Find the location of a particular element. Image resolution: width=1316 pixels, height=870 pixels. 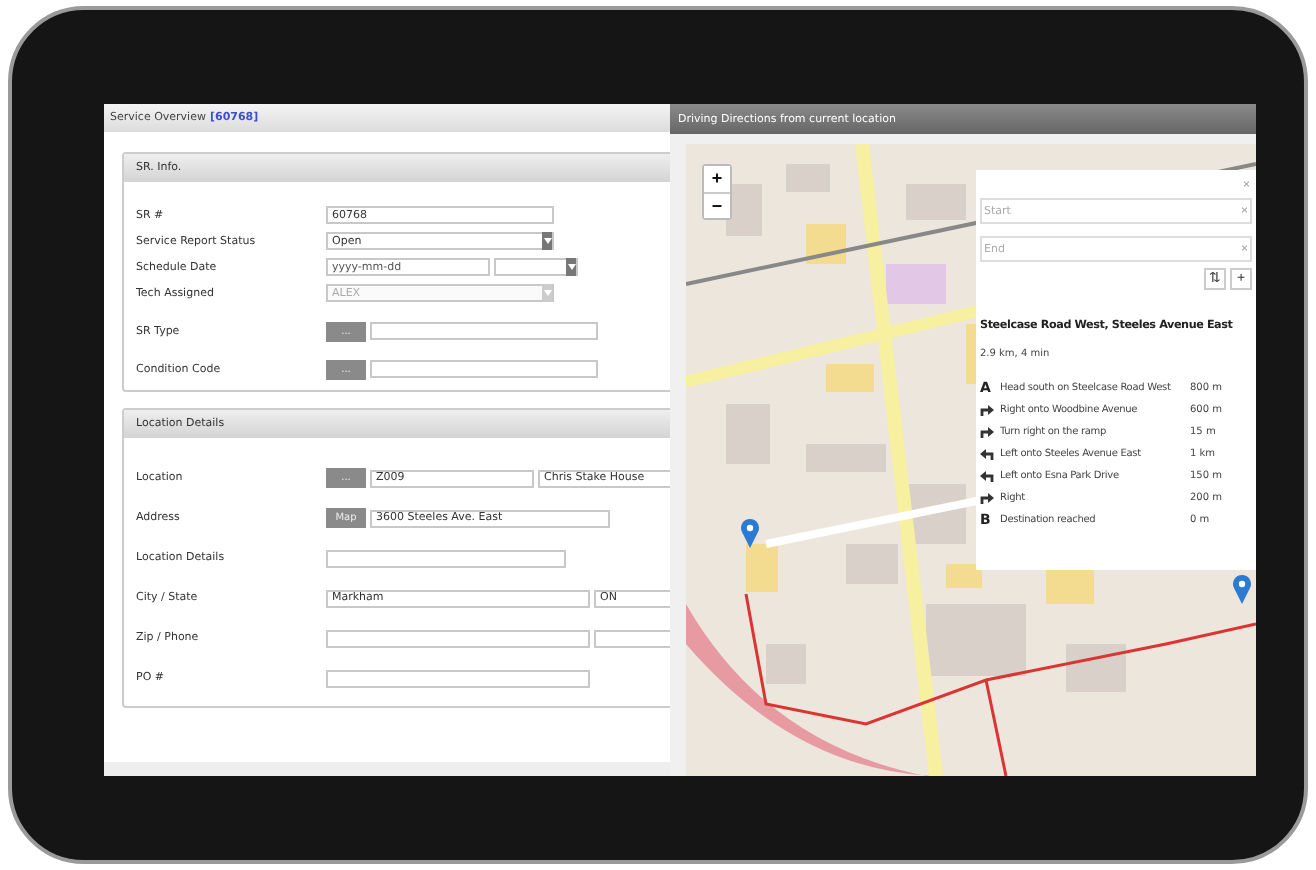

scroll-bar is located at coordinates (387, 769).